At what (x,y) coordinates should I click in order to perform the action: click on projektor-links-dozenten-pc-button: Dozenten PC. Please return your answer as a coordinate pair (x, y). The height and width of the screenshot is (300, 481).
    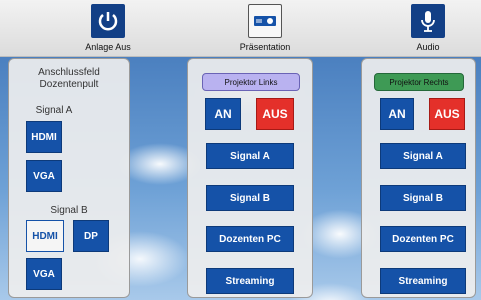
    Looking at the image, I should click on (250, 239).